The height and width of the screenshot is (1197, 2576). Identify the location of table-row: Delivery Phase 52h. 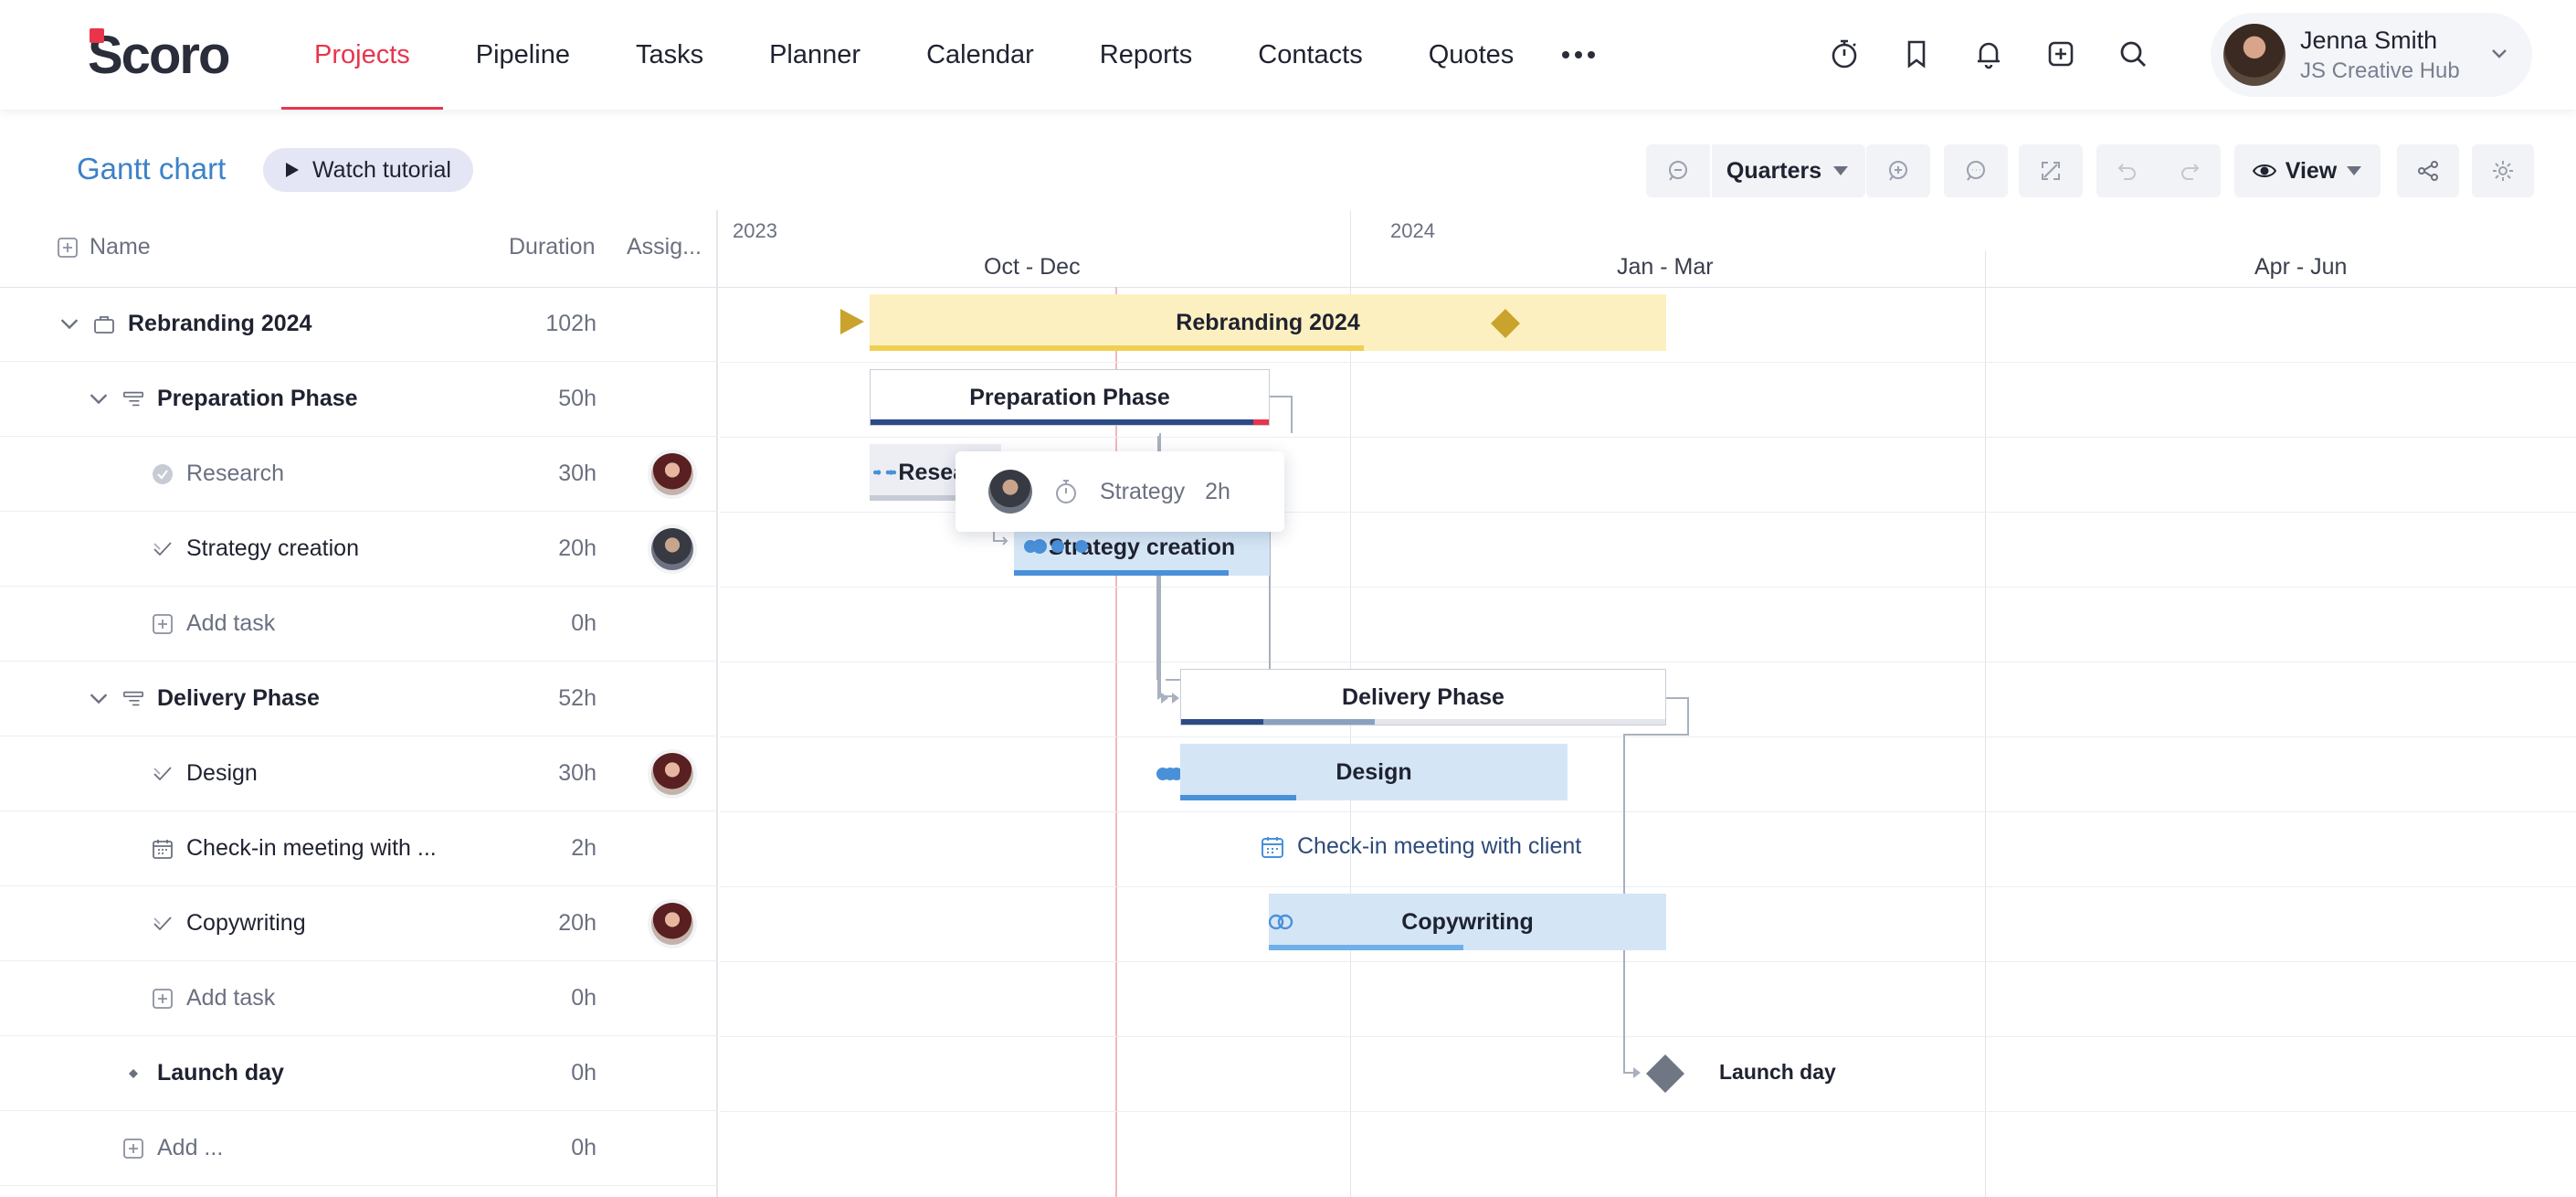
(359, 699).